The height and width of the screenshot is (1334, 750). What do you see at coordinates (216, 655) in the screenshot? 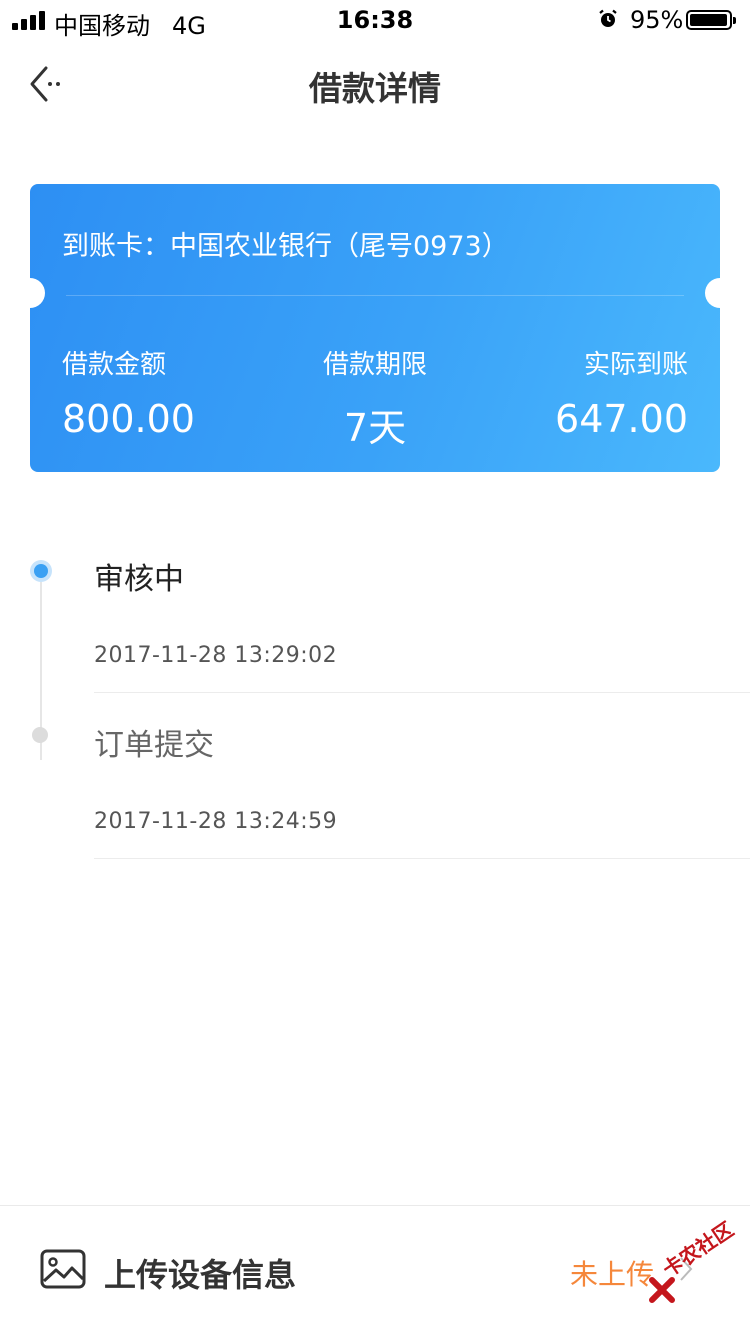
I see `timeline-step-time: 2017-11-28 13:29:02` at bounding box center [216, 655].